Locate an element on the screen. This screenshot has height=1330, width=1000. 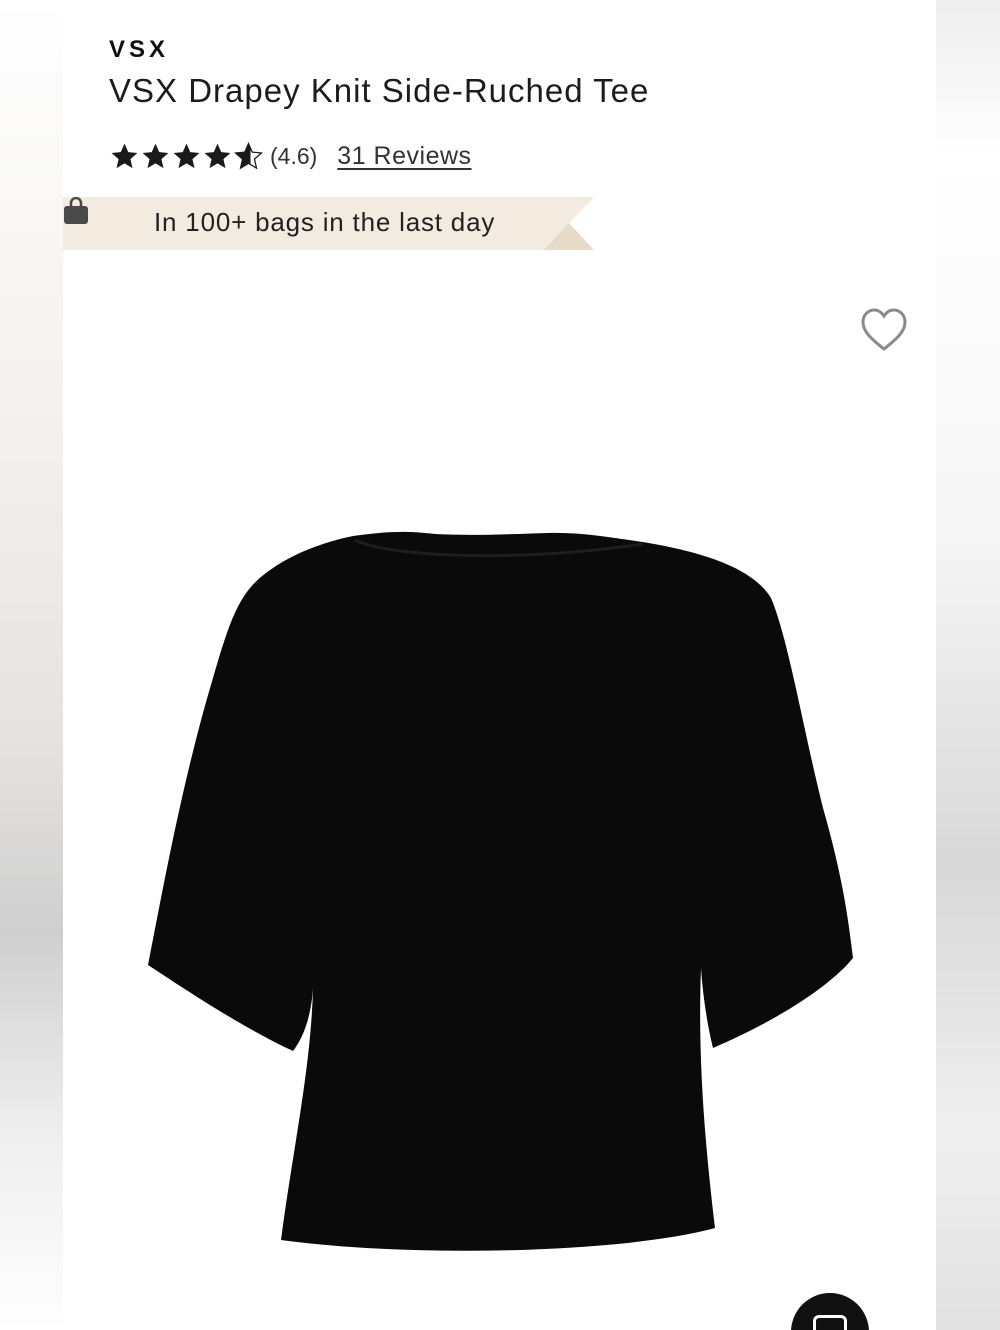
background-left-blur is located at coordinates (31, 665).